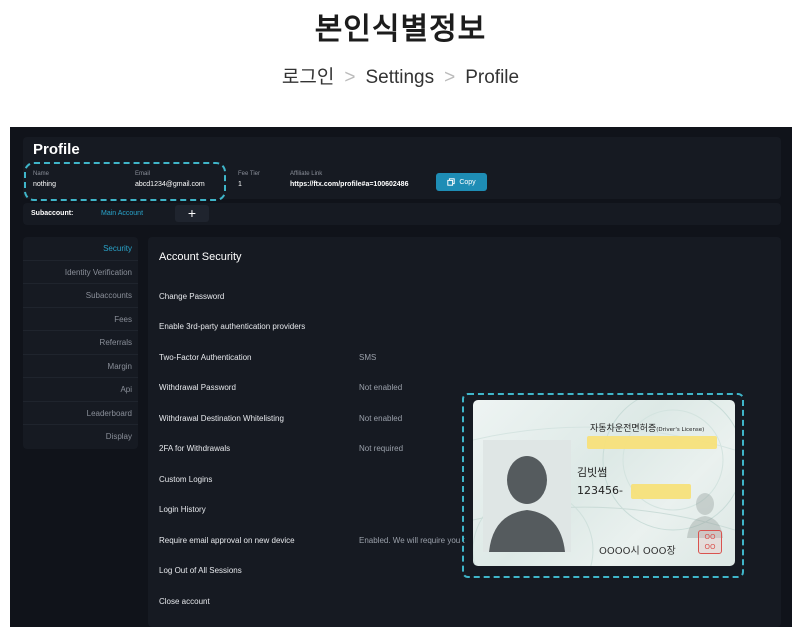  Describe the element at coordinates (492, 77) in the screenshot. I see `breadcrumb-profile: Profile` at that location.